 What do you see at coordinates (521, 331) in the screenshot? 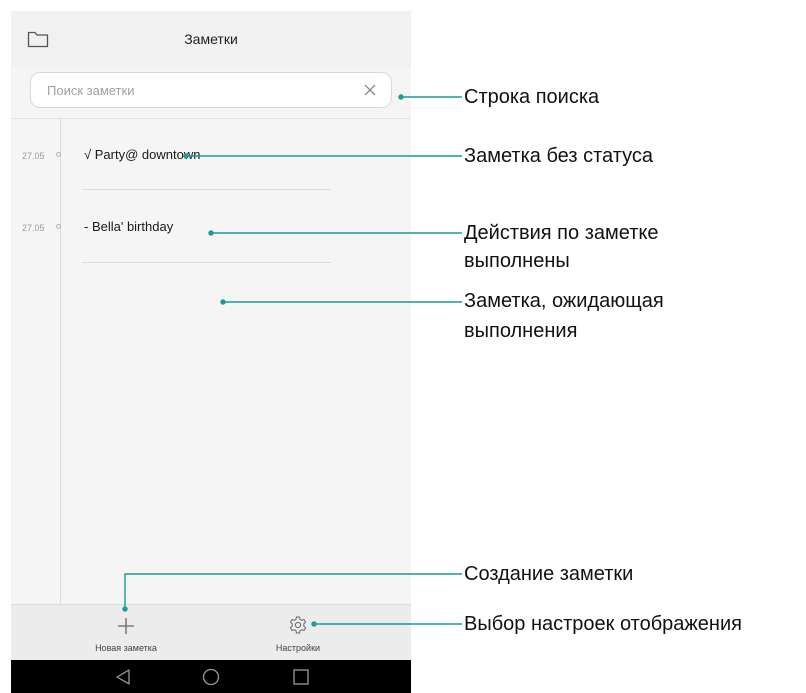
I see `callout-note-pending-line2: выполнения` at bounding box center [521, 331].